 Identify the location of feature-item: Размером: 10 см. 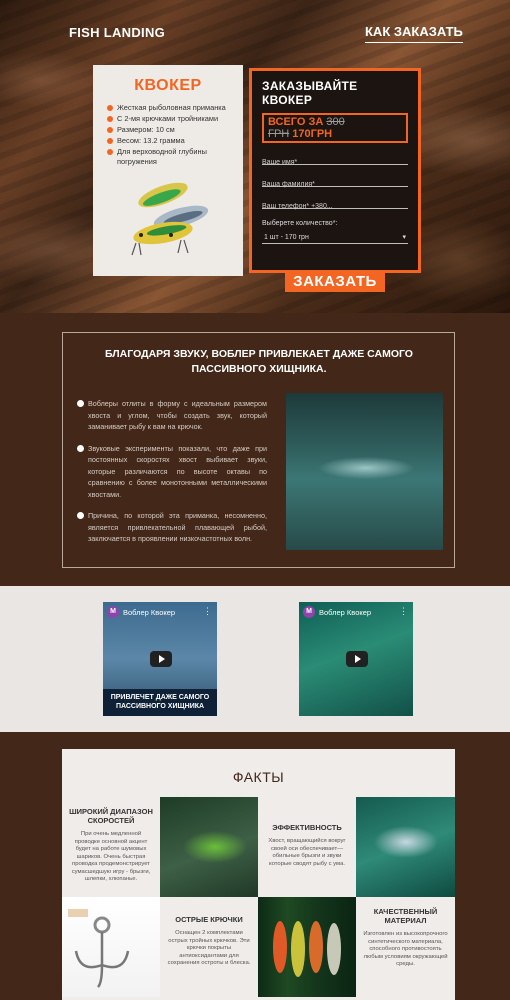
(175, 130).